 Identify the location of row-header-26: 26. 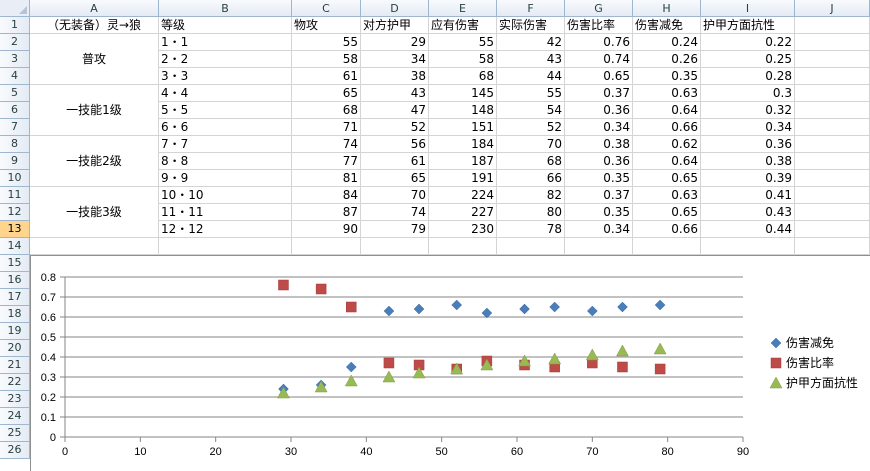
(15, 450).